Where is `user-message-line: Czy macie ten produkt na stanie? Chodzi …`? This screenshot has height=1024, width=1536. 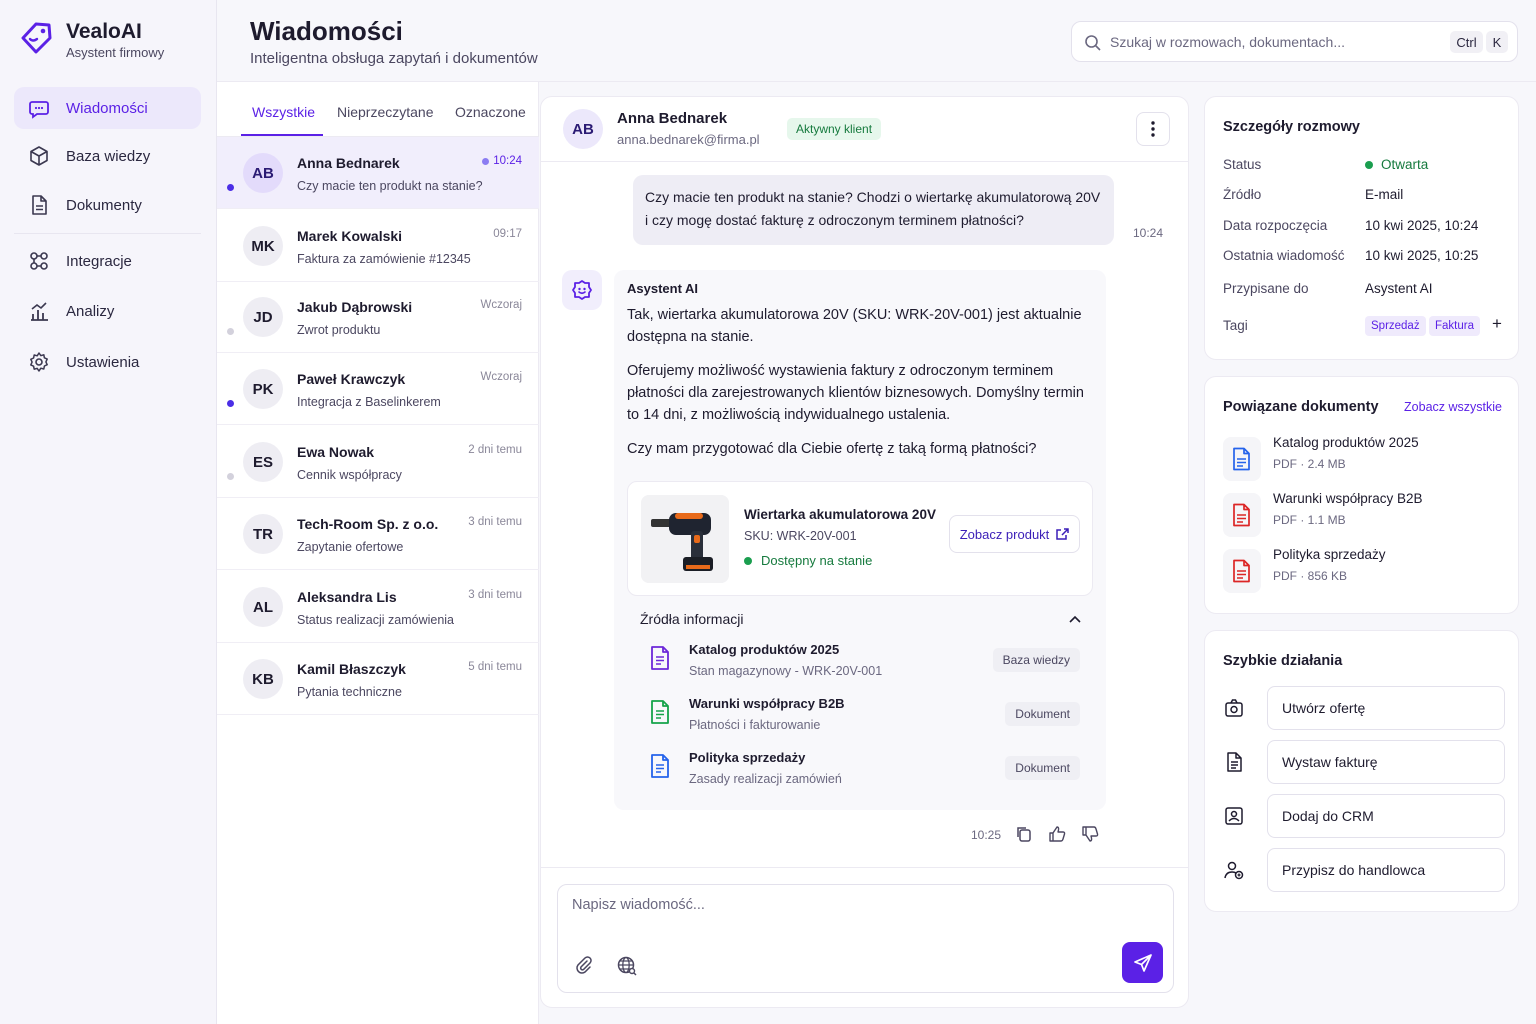
user-message-line: Czy macie ten produkt na stanie? Chodzi … is located at coordinates (873, 197).